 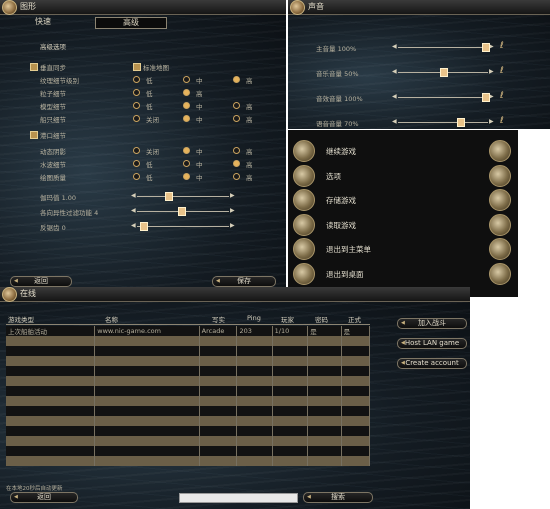 What do you see at coordinates (348, 249) in the screenshot?
I see `menu-item: 退出到主菜单` at bounding box center [348, 249].